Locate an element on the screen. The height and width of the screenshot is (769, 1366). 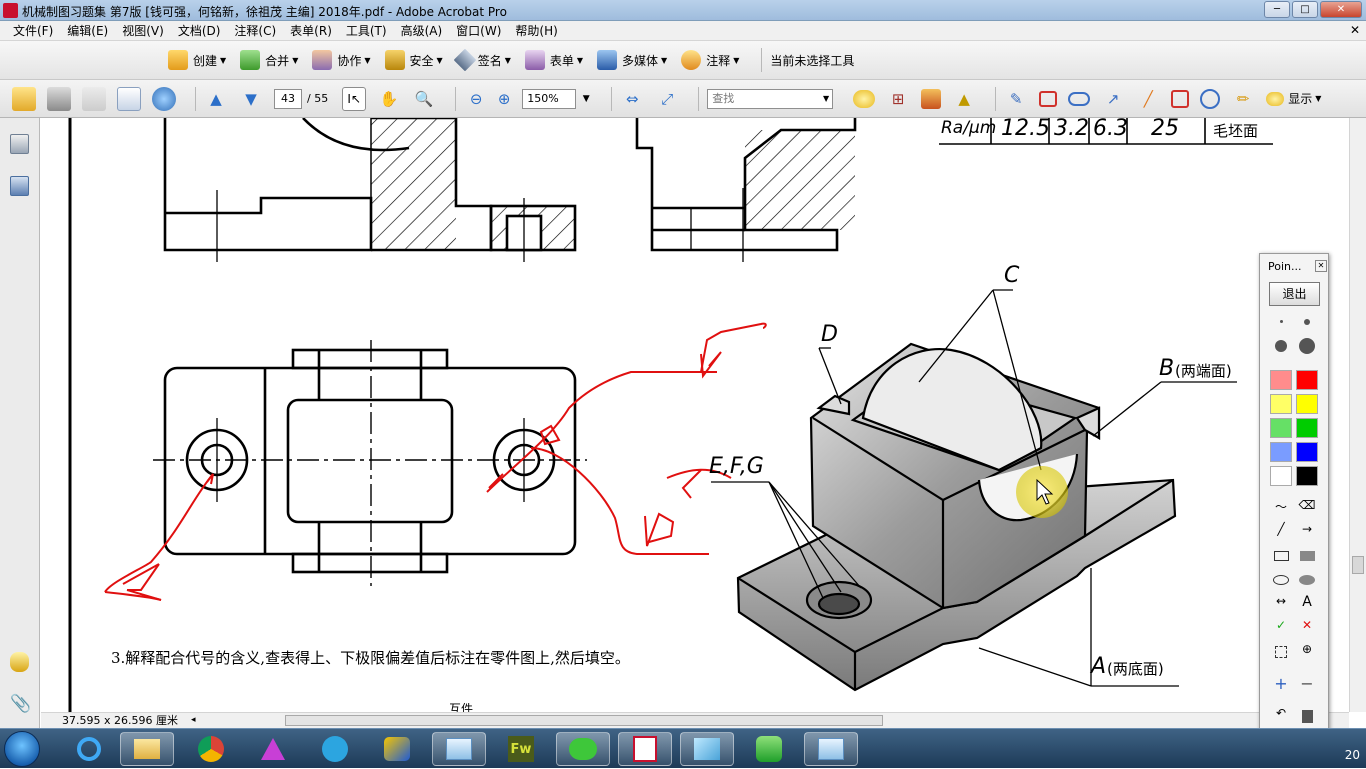
sticky-note-icon is located at coordinates (864, 98).